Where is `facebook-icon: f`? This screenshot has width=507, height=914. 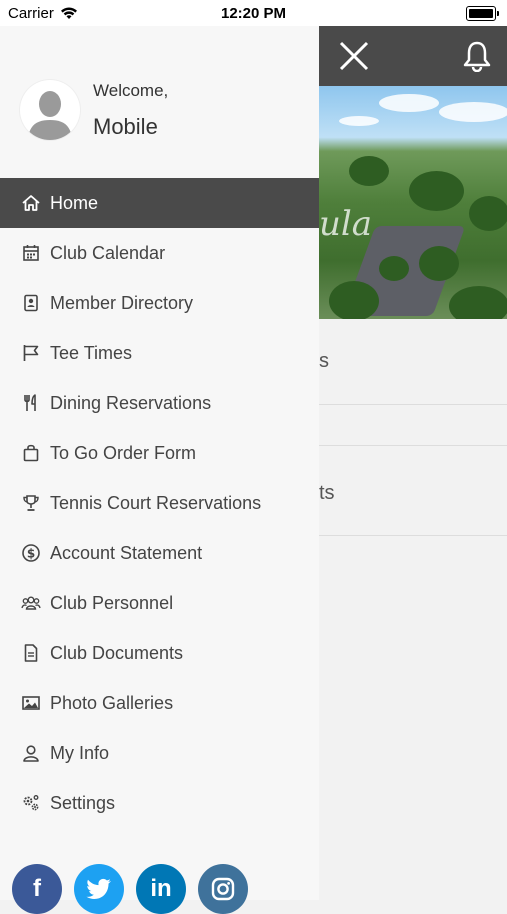 facebook-icon: f is located at coordinates (37, 888).